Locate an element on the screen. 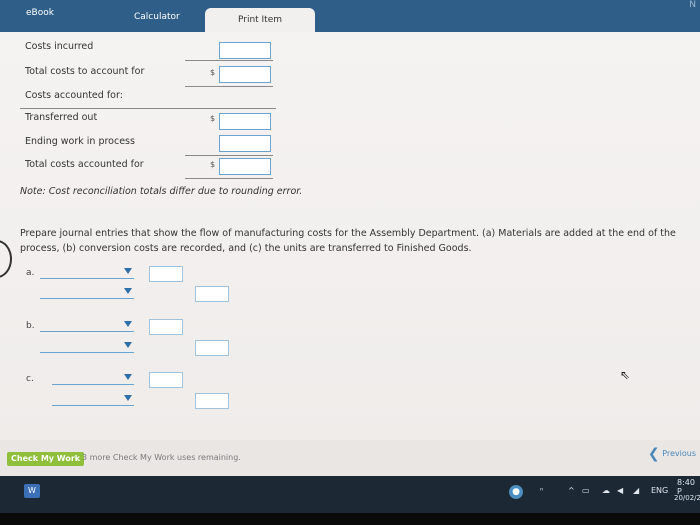  tab-ebook: eBook is located at coordinates (40, 13).